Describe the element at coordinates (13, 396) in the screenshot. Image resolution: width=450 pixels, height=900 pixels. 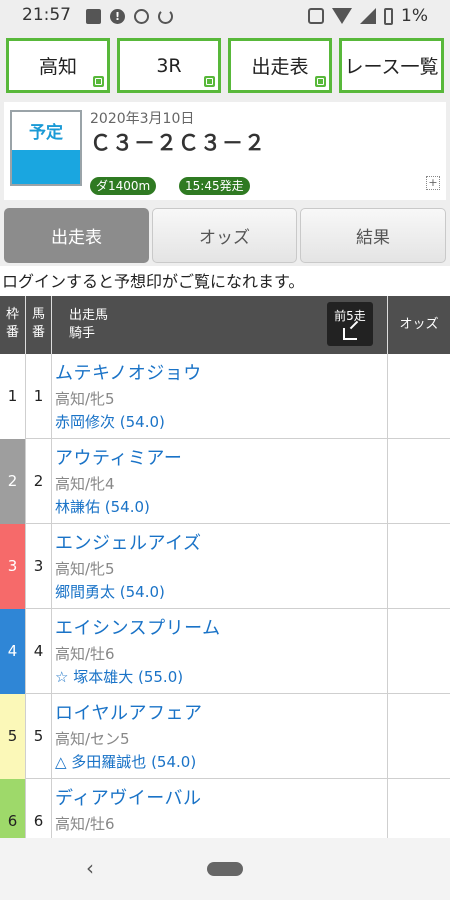
I see `waku-cell: 1` at that location.